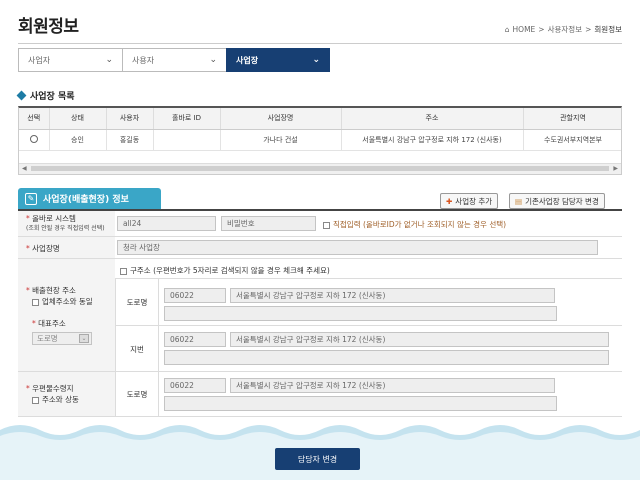  I want to click on row-address: 서울특별시 강남구 압구정로 지하 172 (신사동), so click(432, 140).